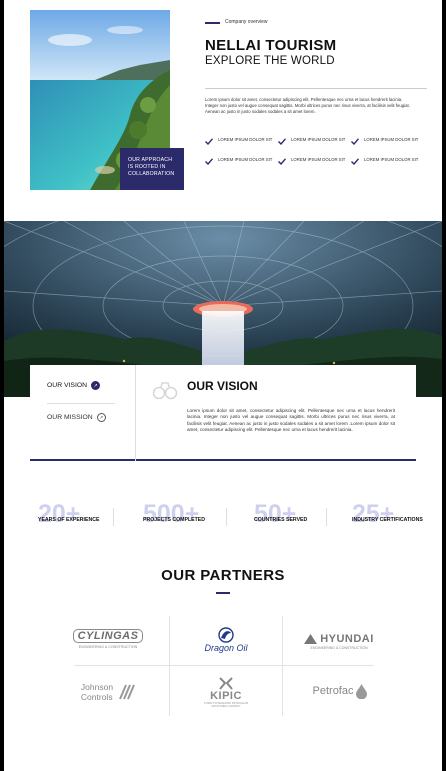  I want to click on partner-logo-petrofac: Petrofac, so click(340, 691).